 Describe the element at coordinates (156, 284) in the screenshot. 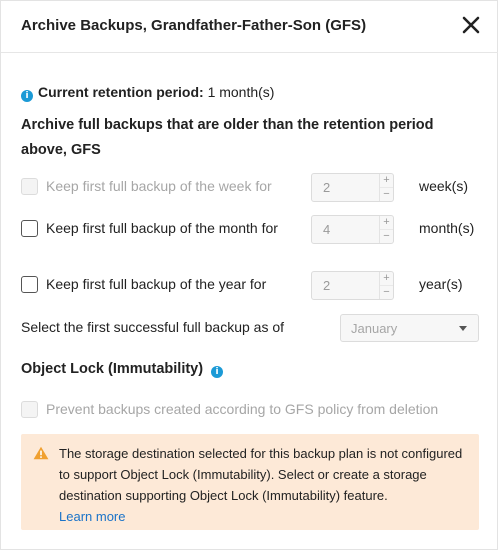

I see `year-label: Keep first full backup of the year for` at that location.